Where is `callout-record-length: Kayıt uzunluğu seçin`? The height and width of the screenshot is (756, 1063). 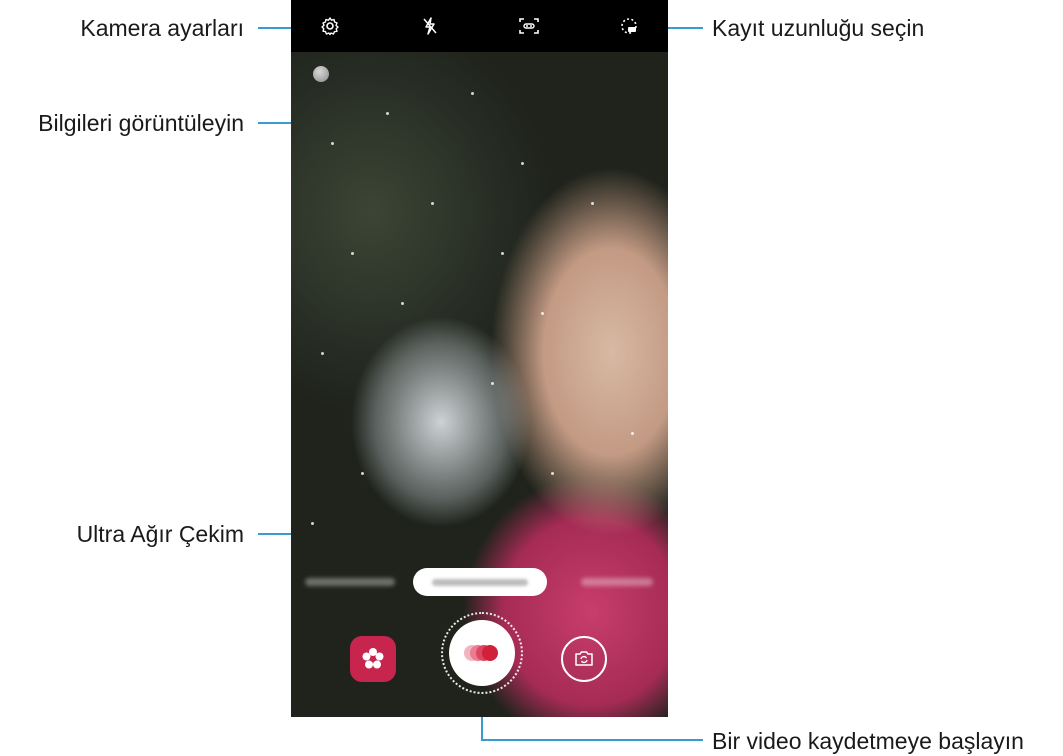
callout-record-length: Kayıt uzunluğu seçin is located at coordinates (818, 28).